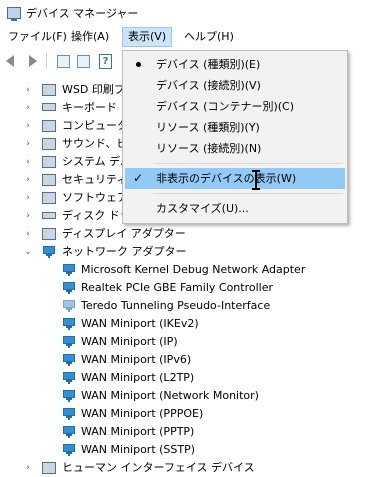 The width and height of the screenshot is (374, 477). Describe the element at coordinates (138, 178) in the screenshot. I see `checkmark-icon: ✓` at that location.